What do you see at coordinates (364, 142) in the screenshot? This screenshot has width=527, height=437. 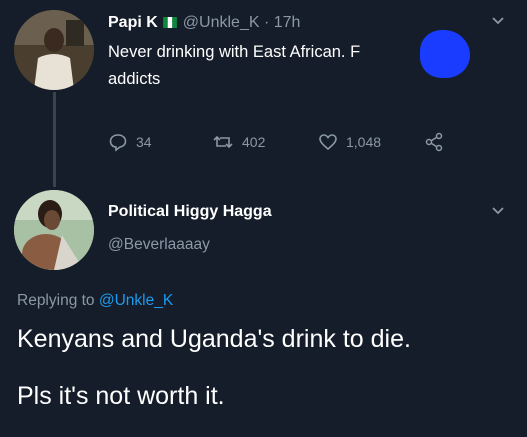 I see `like-count: 1,048` at bounding box center [364, 142].